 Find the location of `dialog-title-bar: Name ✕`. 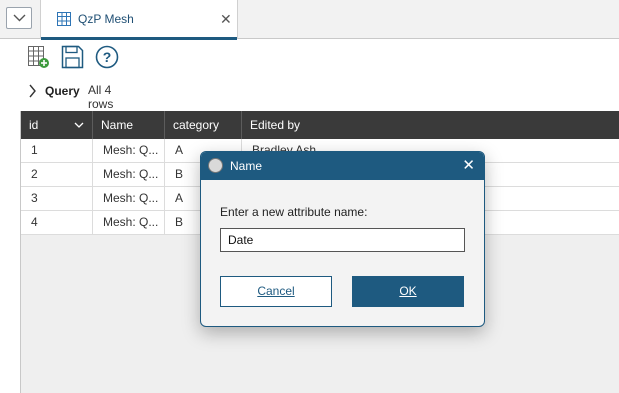

dialog-title-bar: Name ✕ is located at coordinates (342, 166).